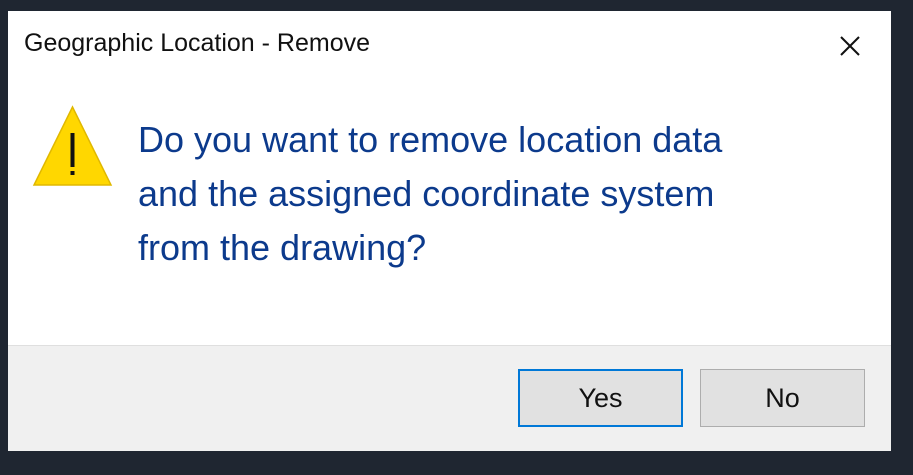 This screenshot has height=475, width=913. I want to click on close-button, so click(850, 46).